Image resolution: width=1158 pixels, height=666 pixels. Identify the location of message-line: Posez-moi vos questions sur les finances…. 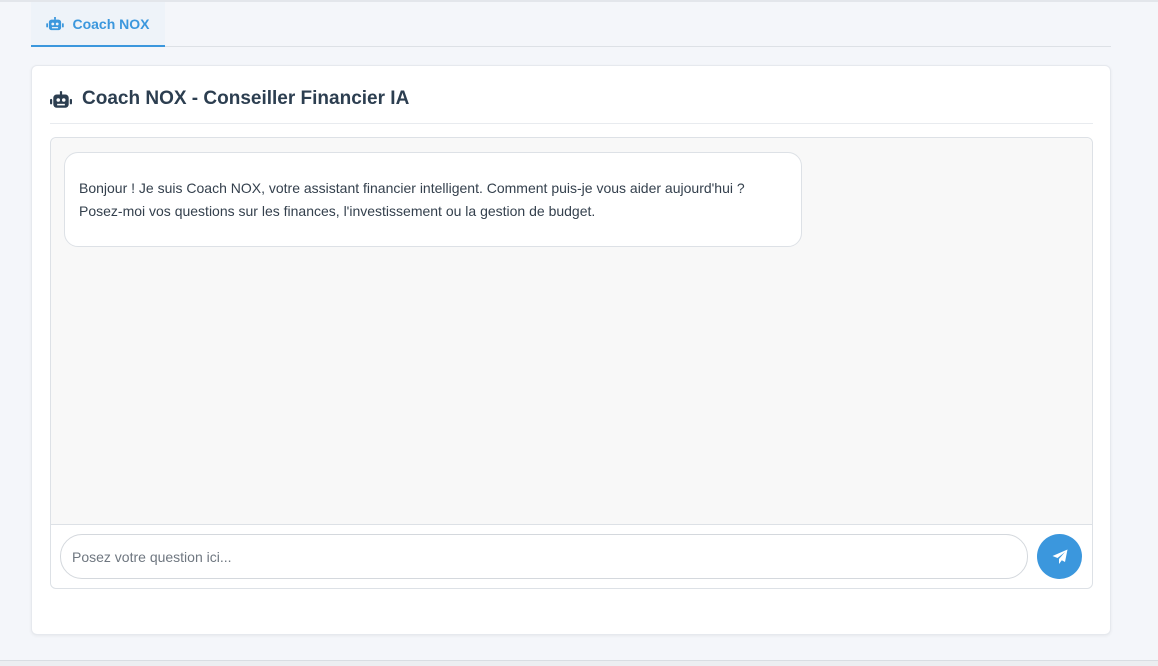
(337, 211).